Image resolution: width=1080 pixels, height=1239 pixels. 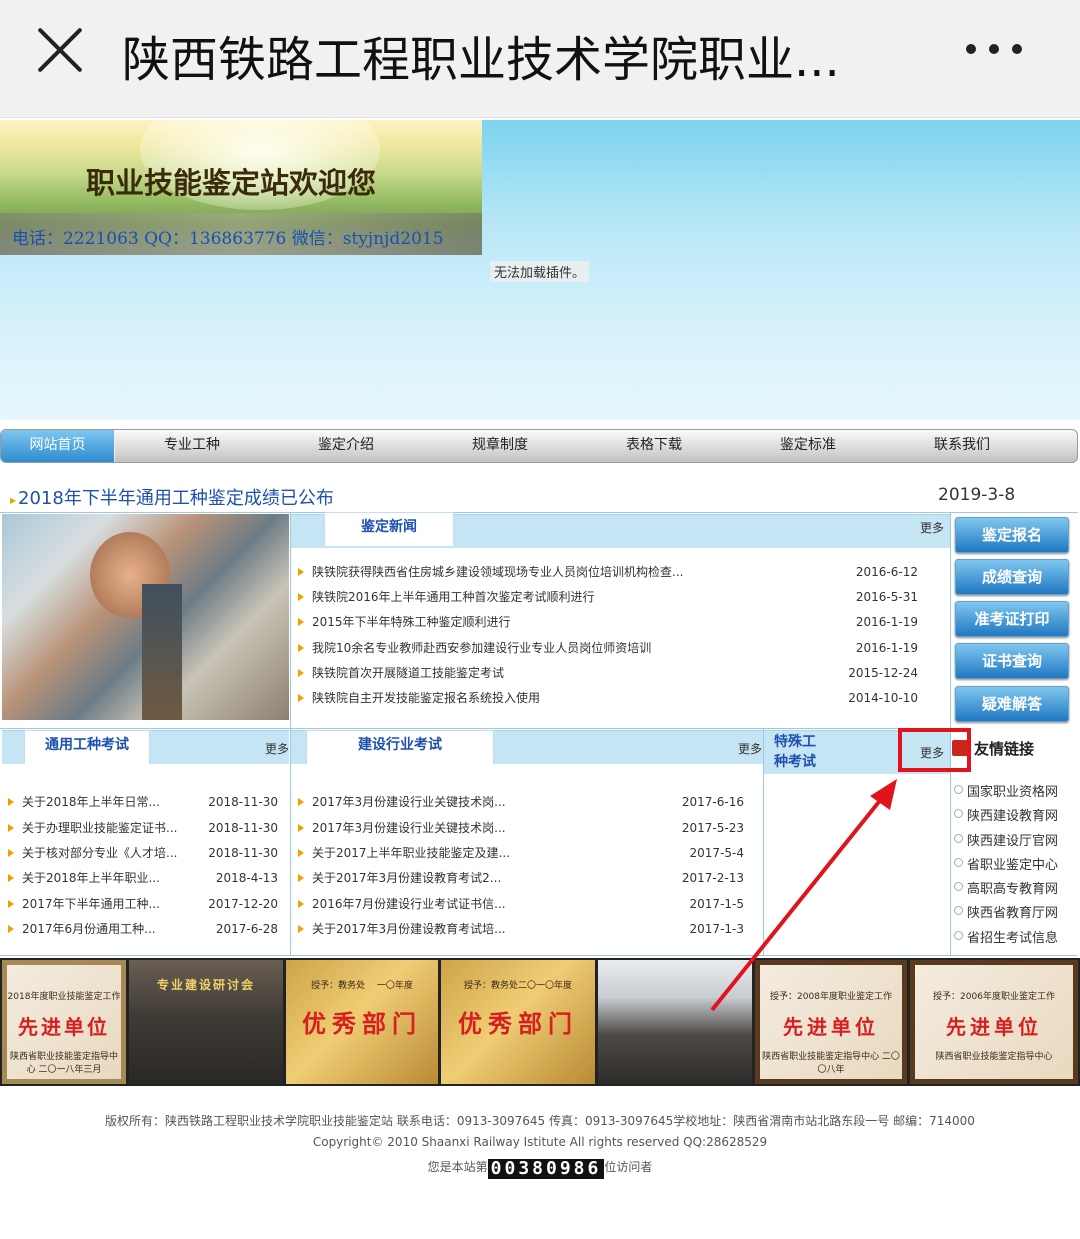 What do you see at coordinates (546, 1169) in the screenshot?
I see `visitor-count: 00380986` at bounding box center [546, 1169].